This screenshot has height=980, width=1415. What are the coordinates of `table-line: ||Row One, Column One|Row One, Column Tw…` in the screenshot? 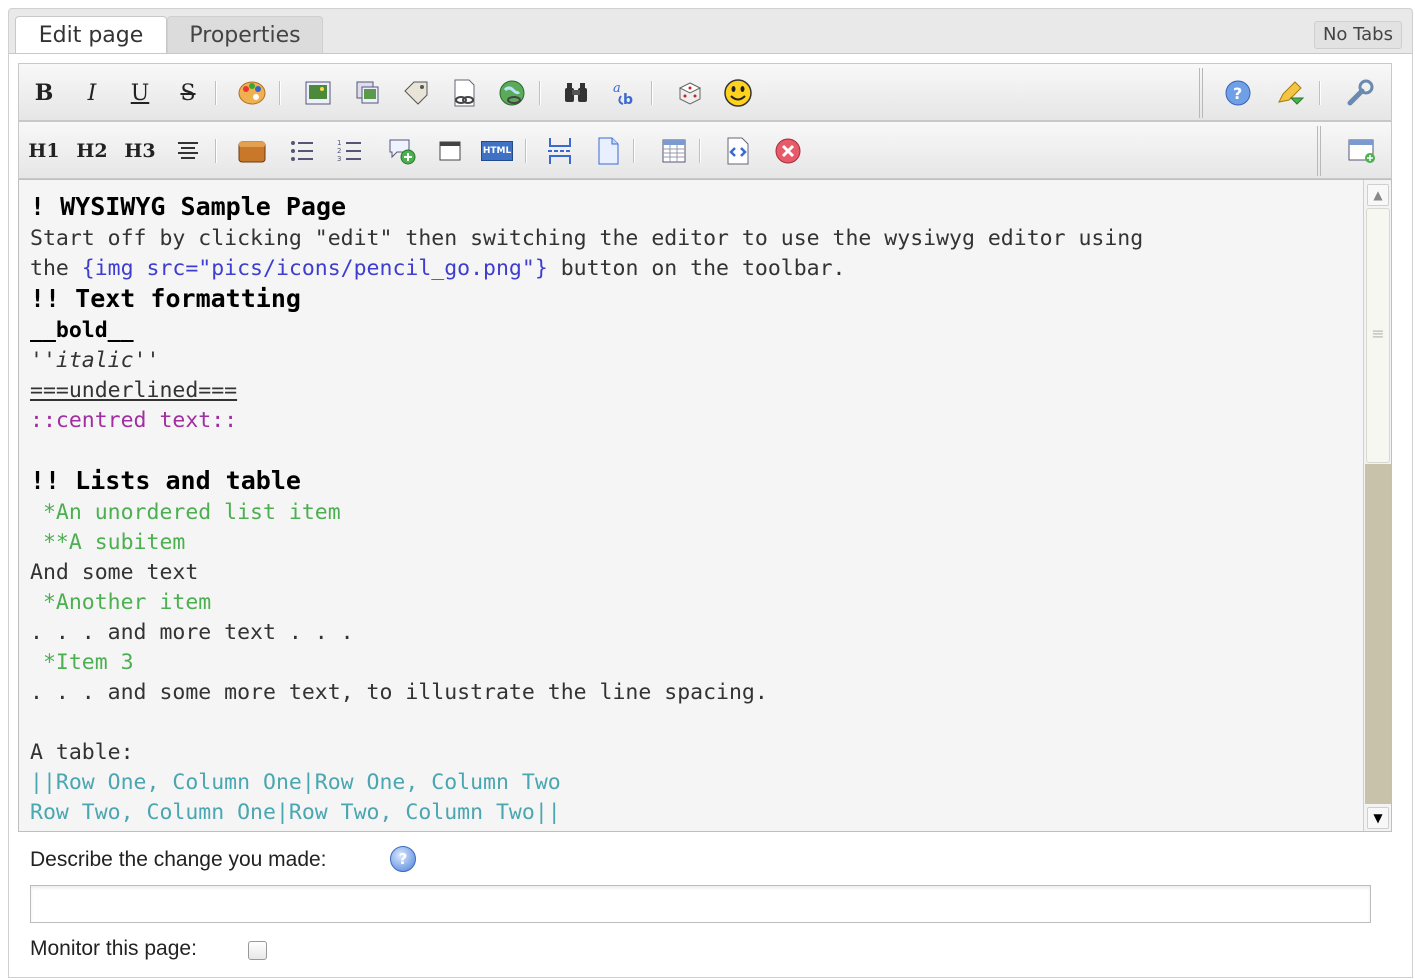 It's located at (295, 782).